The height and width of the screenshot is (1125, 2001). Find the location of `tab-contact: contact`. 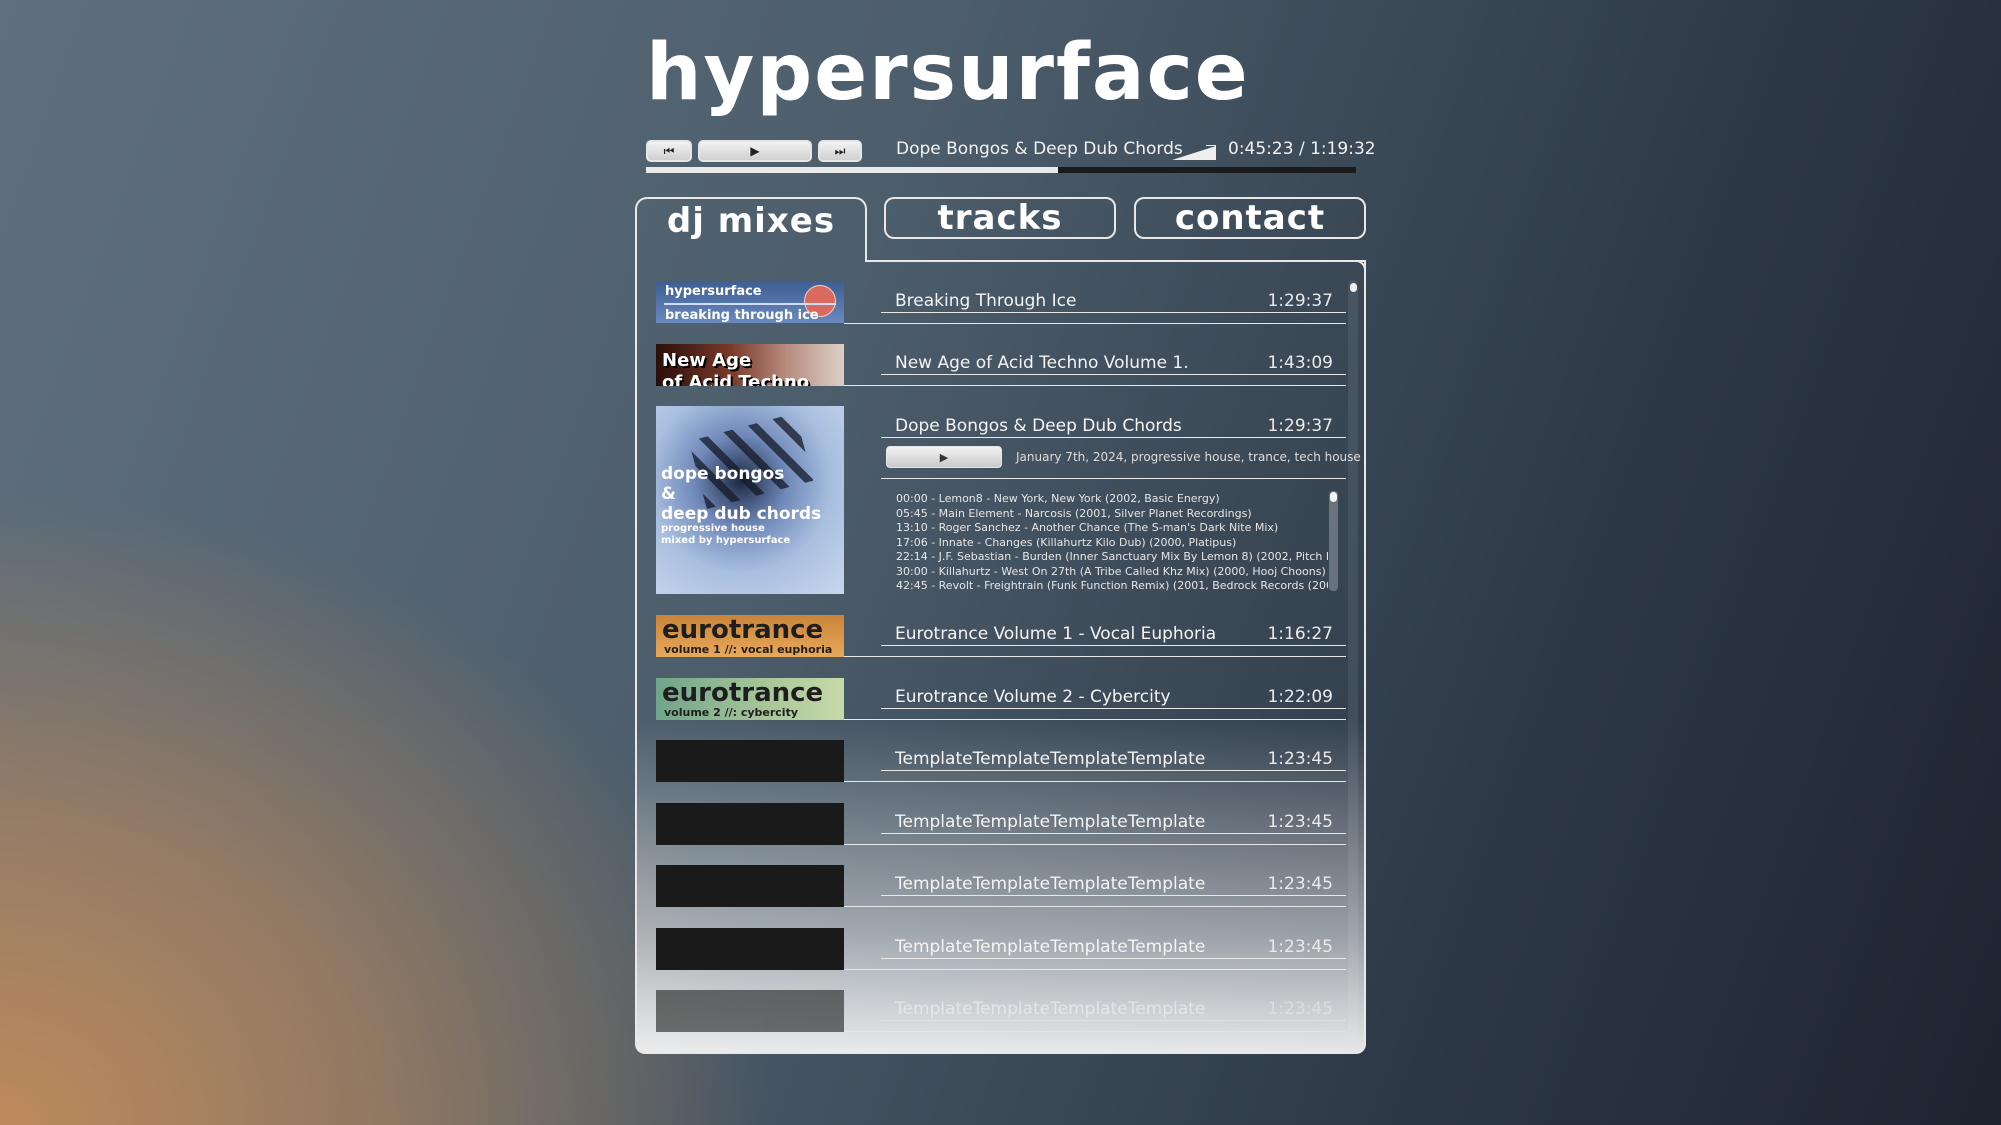

tab-contact: contact is located at coordinates (1250, 218).